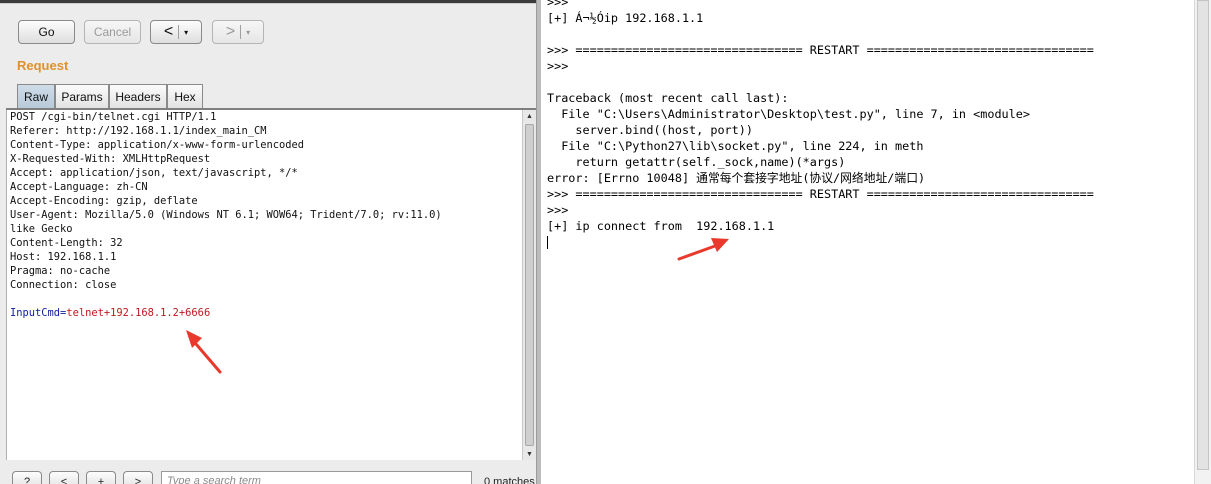 The image size is (1211, 484). I want to click on prev-icon: <, so click(64, 480).